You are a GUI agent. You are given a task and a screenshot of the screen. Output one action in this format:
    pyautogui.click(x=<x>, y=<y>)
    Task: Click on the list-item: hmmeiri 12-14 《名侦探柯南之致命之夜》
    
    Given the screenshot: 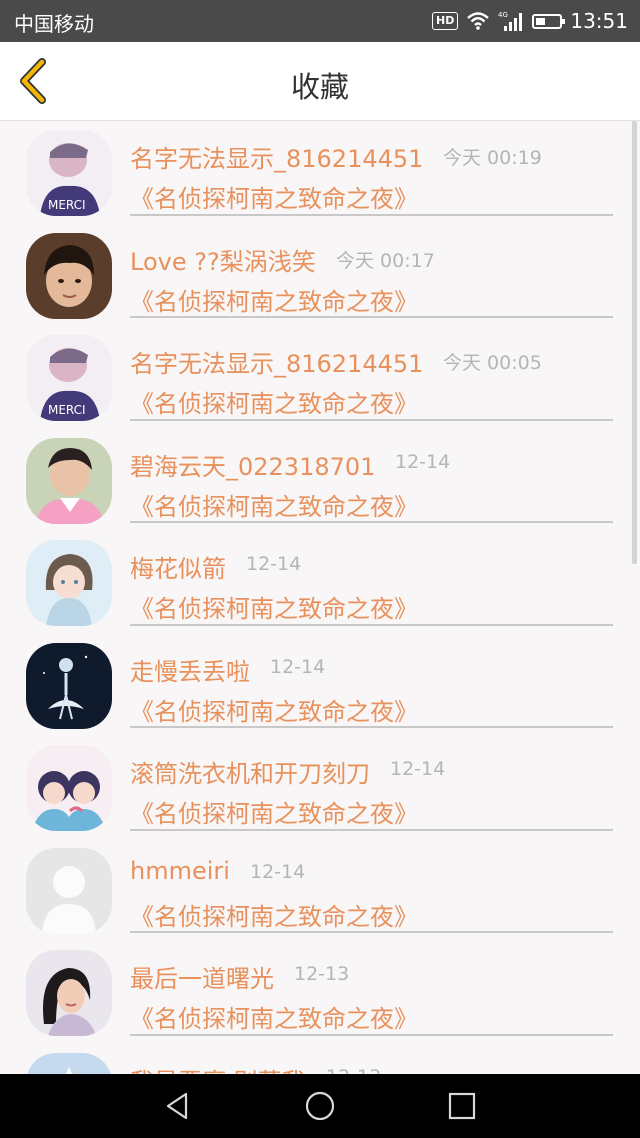 What is the action you would take?
    pyautogui.click(x=320, y=890)
    